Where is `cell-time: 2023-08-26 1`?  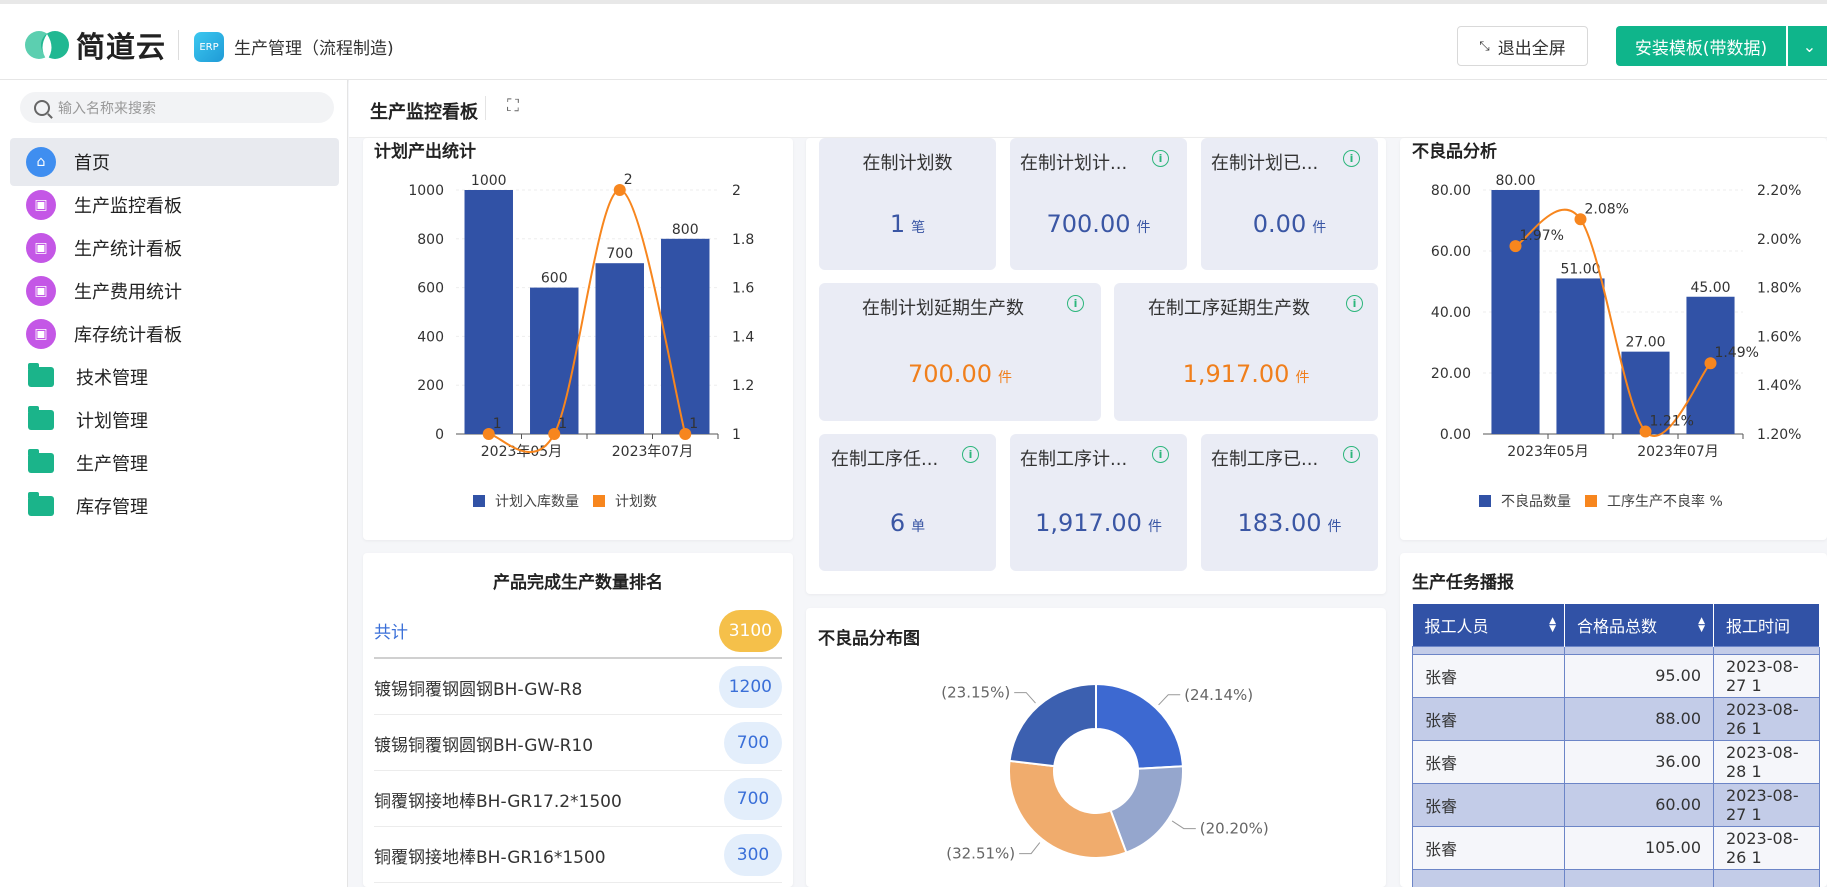 cell-time: 2023-08-26 1 is located at coordinates (1766, 847).